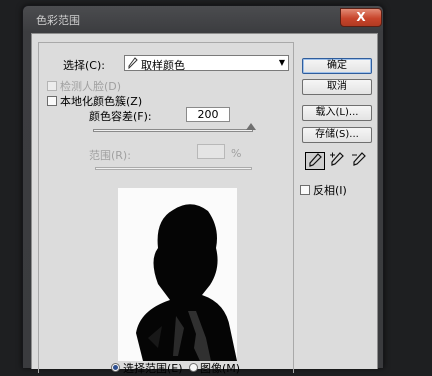  I want to click on range-input, so click(211, 151).